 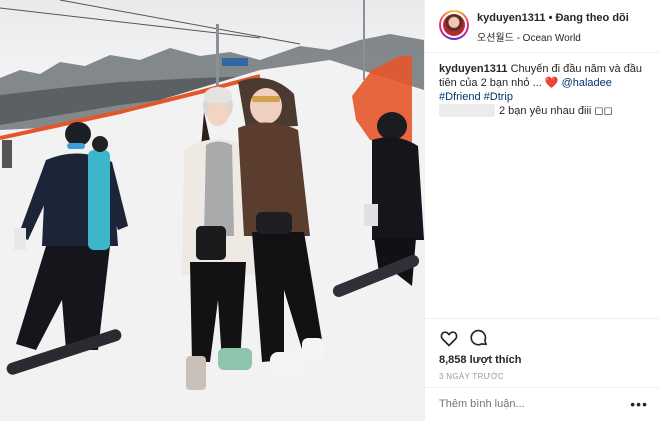 What do you see at coordinates (587, 83) in the screenshot?
I see `mention-link: @haladee` at bounding box center [587, 83].